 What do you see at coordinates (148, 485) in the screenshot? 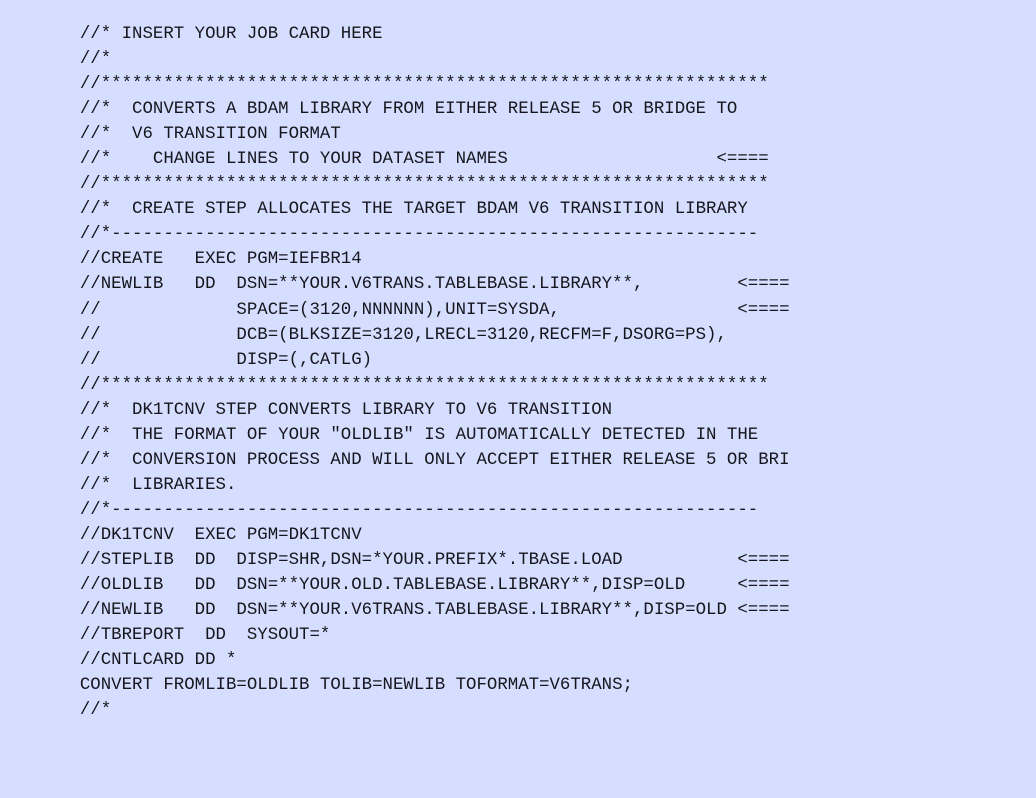
I see `code-line: //* LIBRARIES.` at bounding box center [148, 485].